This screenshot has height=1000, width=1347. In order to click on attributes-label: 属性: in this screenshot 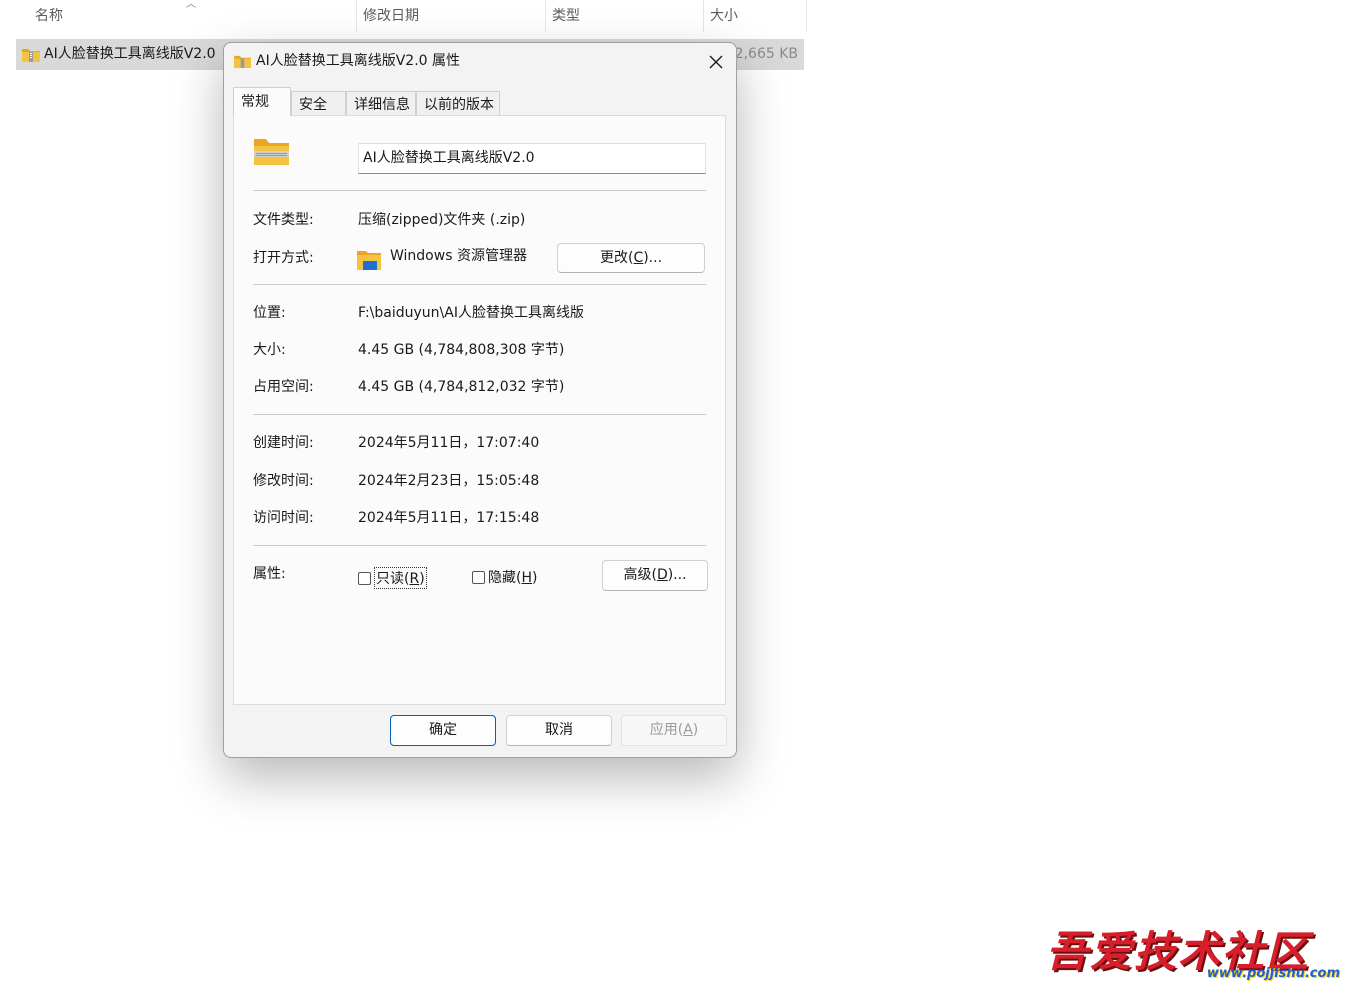, I will do `click(269, 574)`.